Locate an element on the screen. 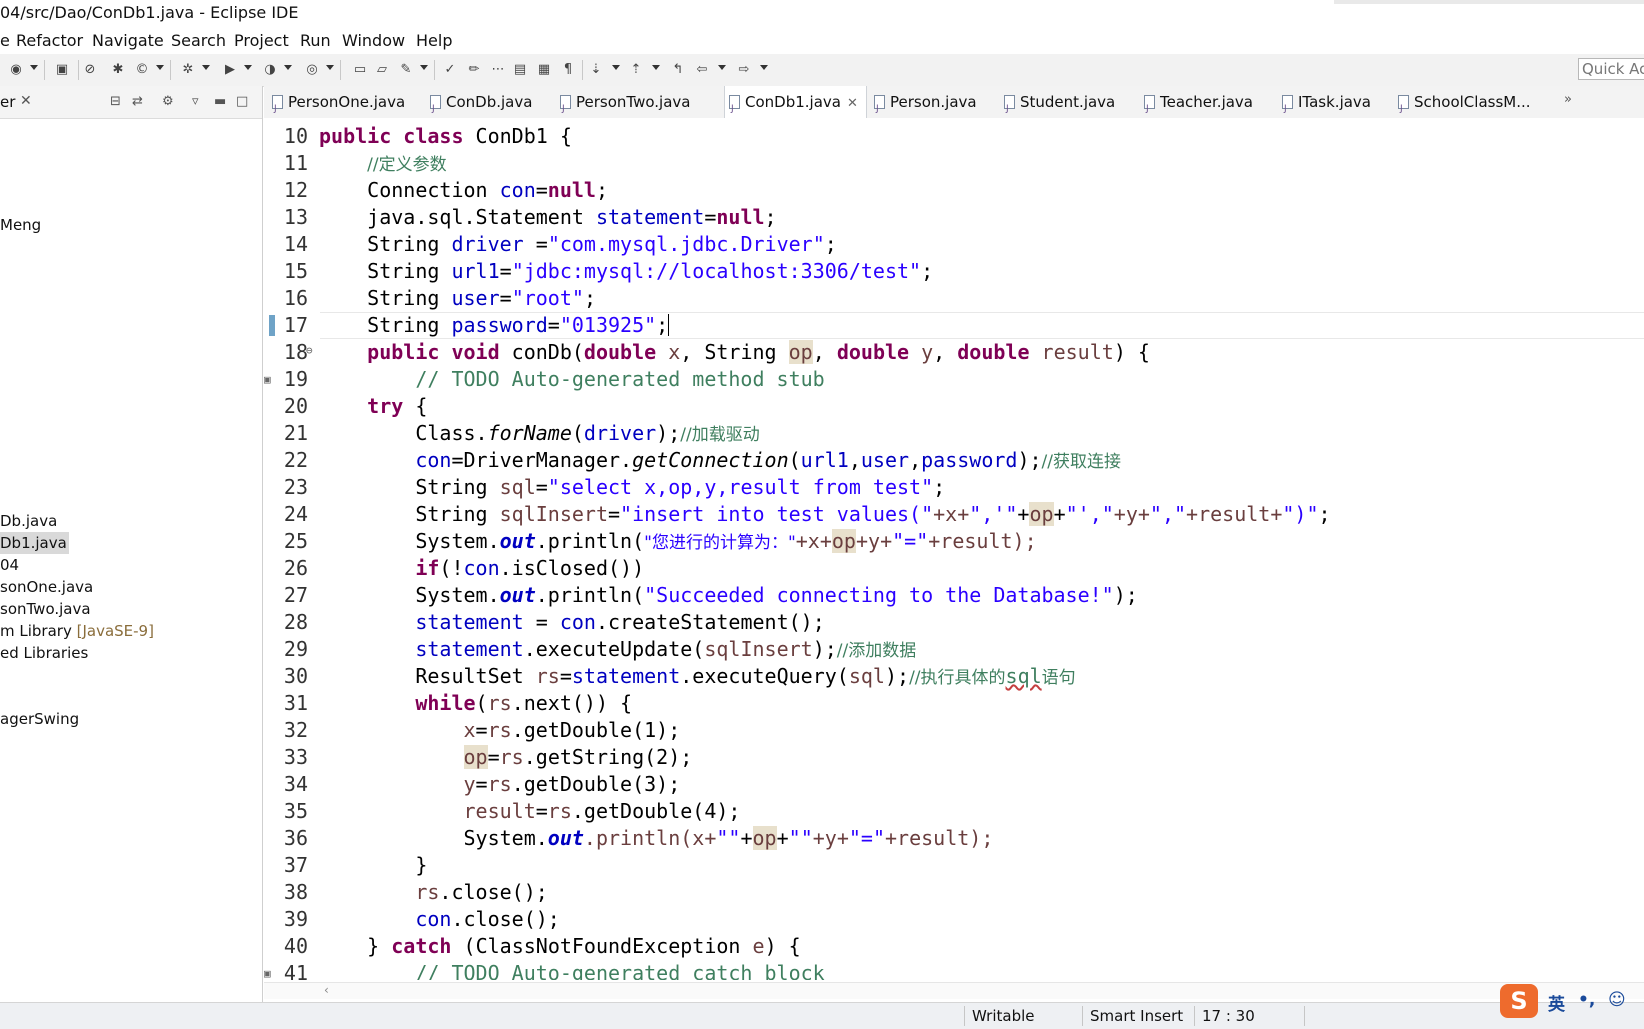 This screenshot has height=1029, width=1644. show-whitespace-icon: ▦ is located at coordinates (544, 70).